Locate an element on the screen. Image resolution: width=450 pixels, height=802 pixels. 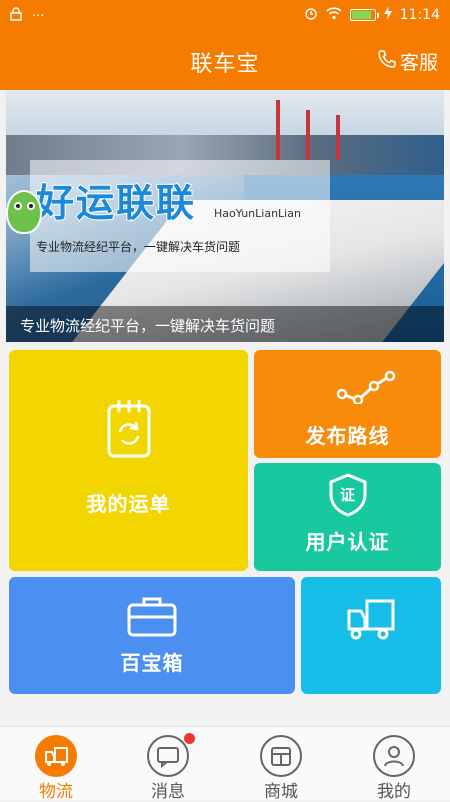
user-verify-label: 用户认证 is located at coordinates (347, 542).